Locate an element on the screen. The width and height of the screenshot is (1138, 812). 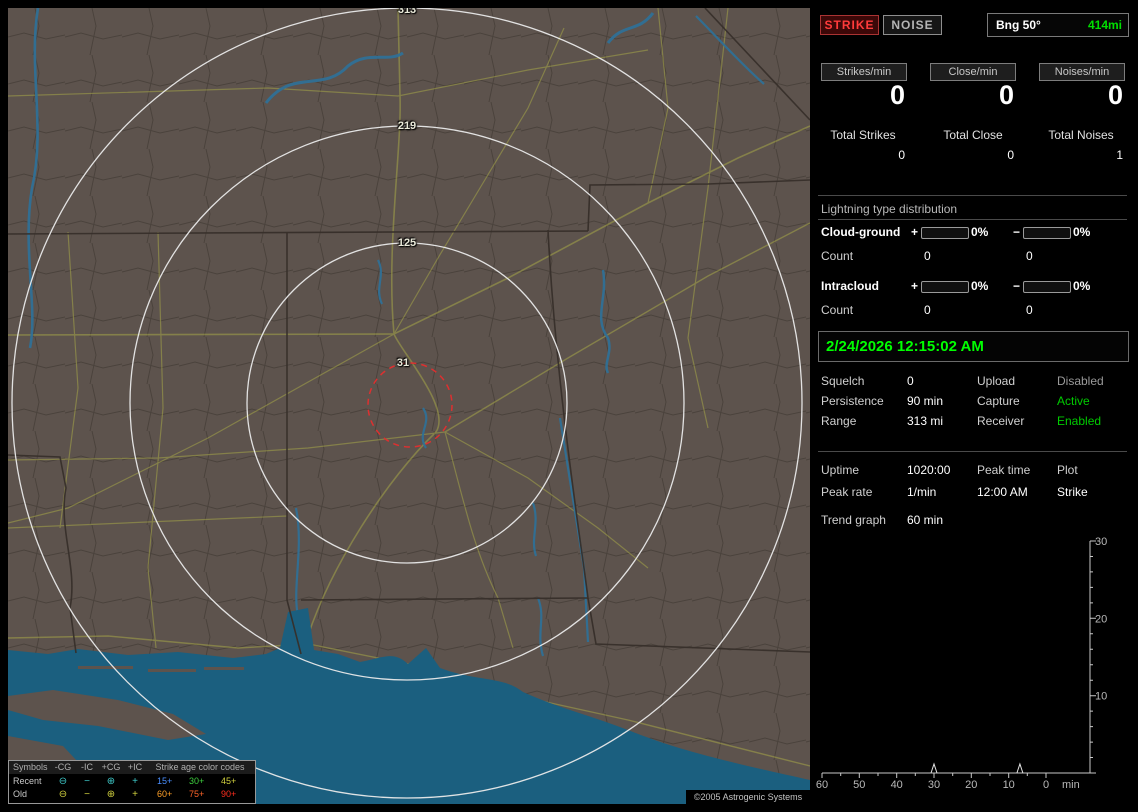
datetime-box: 2/24/2026 12:15:02 AM is located at coordinates (973, 346).